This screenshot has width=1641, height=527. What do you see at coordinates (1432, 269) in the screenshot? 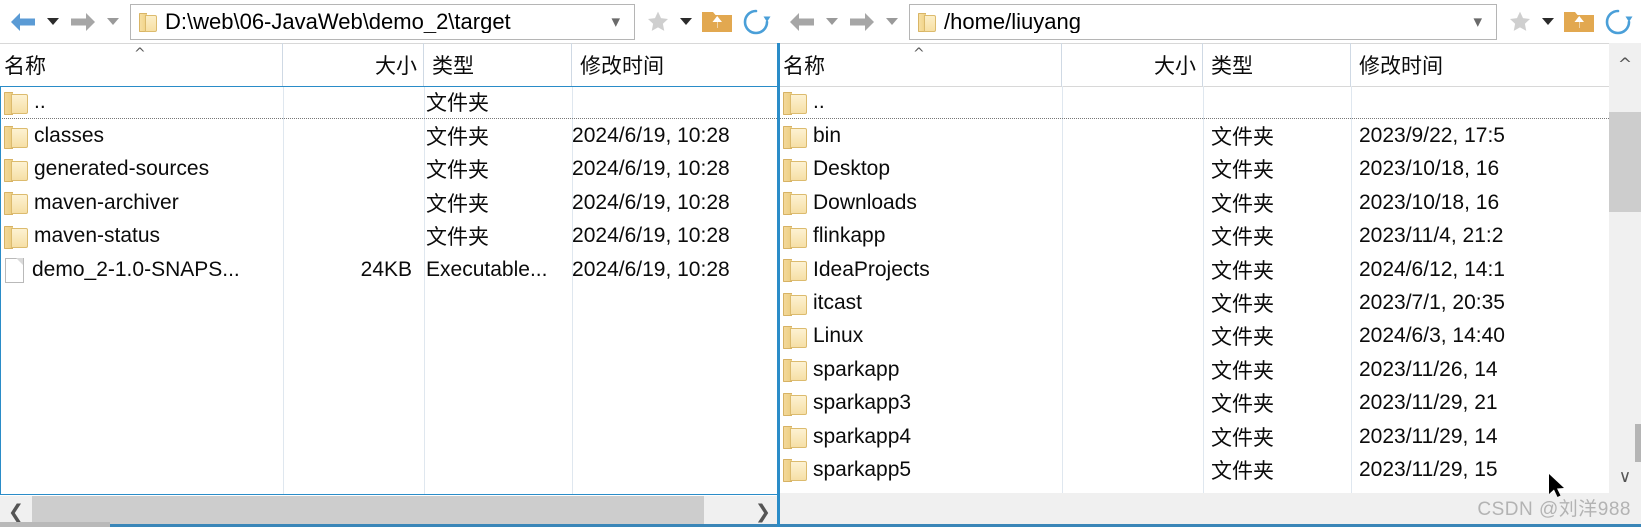
I see `cell-modified: 2024/6/12, 14:1` at bounding box center [1432, 269].